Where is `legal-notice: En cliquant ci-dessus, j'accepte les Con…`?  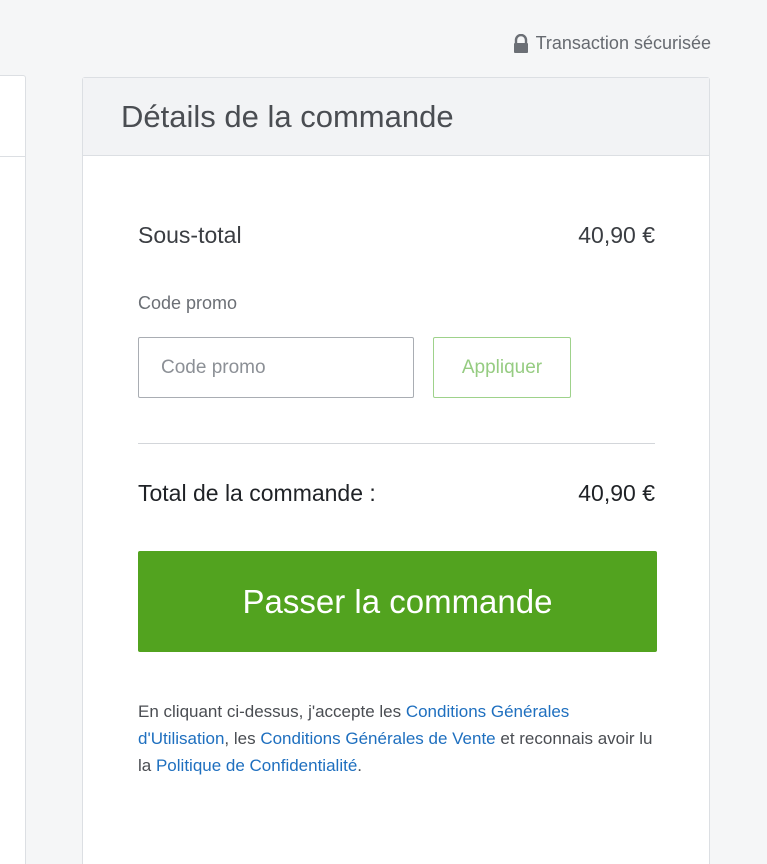 legal-notice: En cliquant ci-dessus, j'accepte les Con… is located at coordinates (396, 738).